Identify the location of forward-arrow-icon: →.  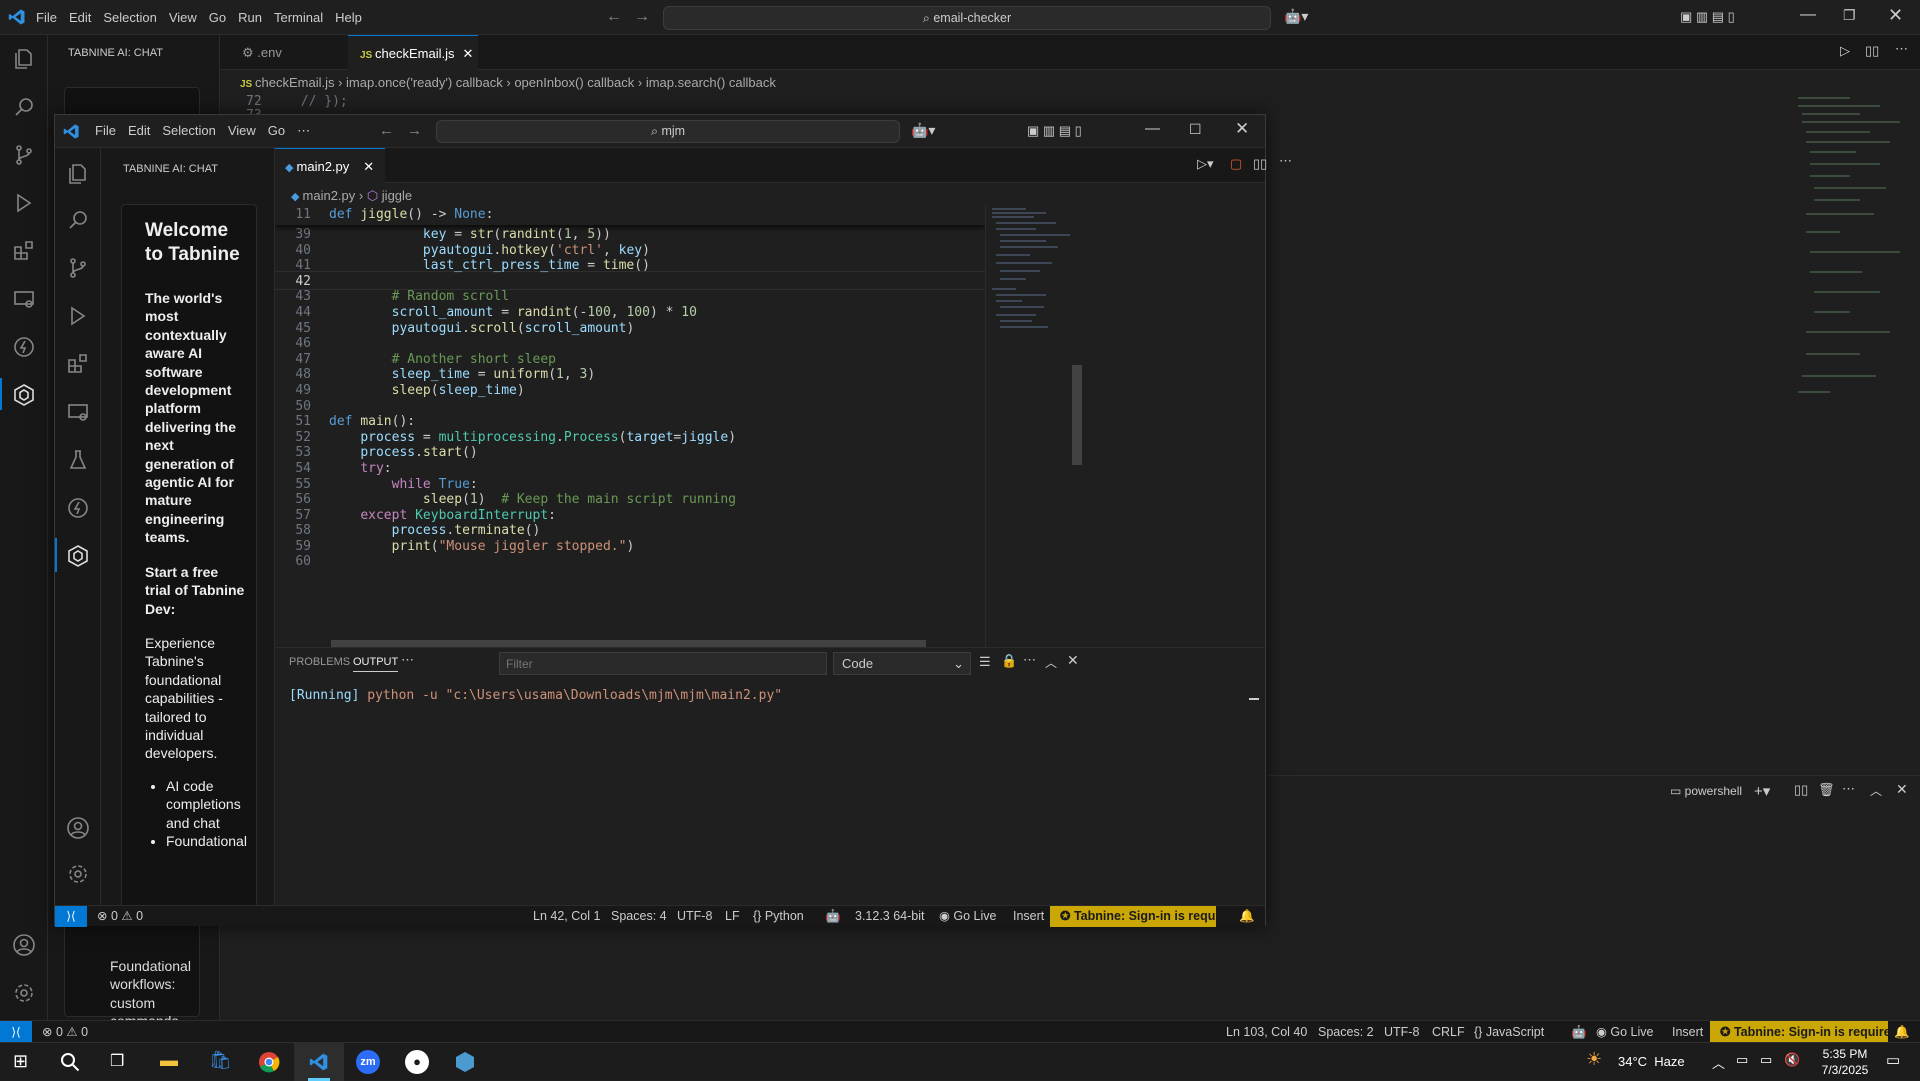
(642, 17).